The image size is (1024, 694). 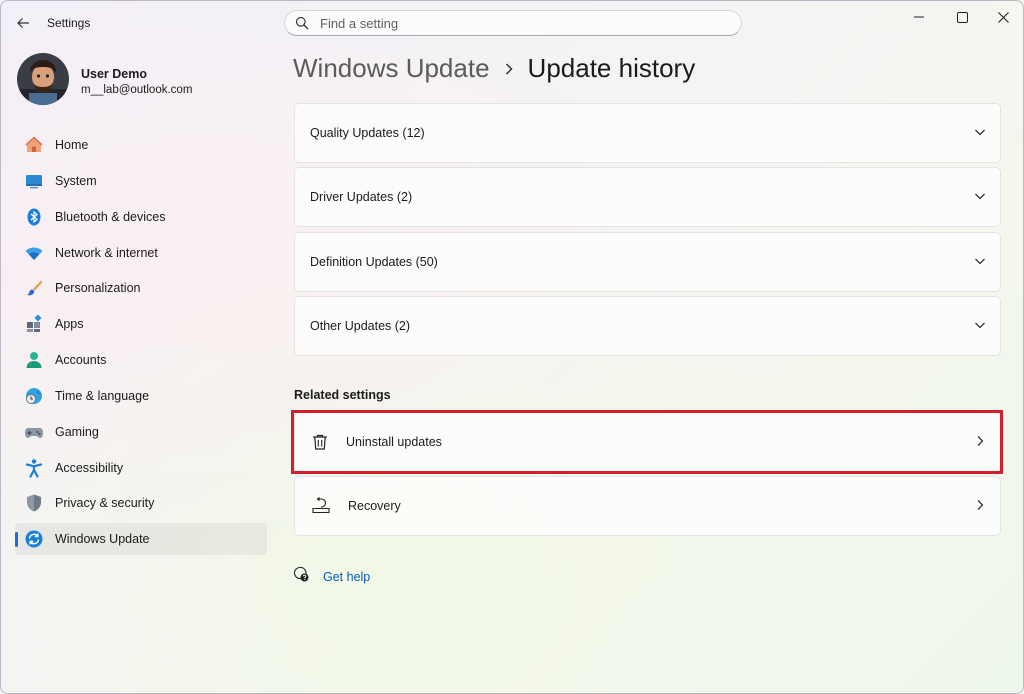 I want to click on avatar-icon, so click(x=43, y=79).